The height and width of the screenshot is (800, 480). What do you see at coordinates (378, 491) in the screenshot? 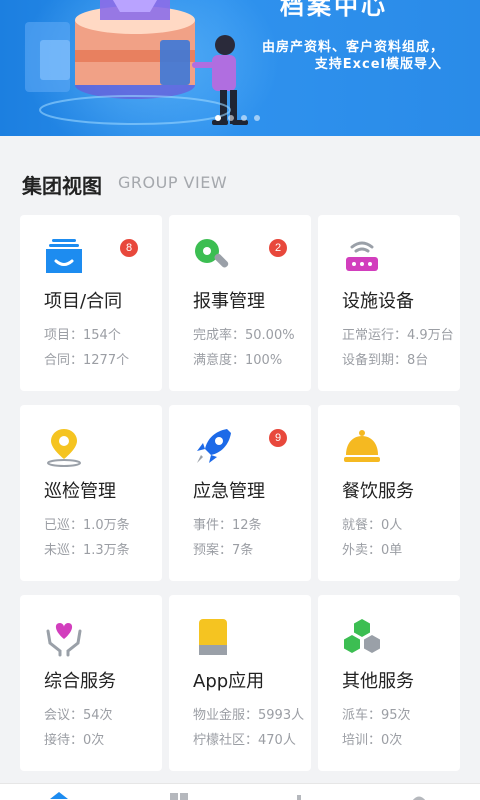
I see `card-title: 餐饮服务` at bounding box center [378, 491].